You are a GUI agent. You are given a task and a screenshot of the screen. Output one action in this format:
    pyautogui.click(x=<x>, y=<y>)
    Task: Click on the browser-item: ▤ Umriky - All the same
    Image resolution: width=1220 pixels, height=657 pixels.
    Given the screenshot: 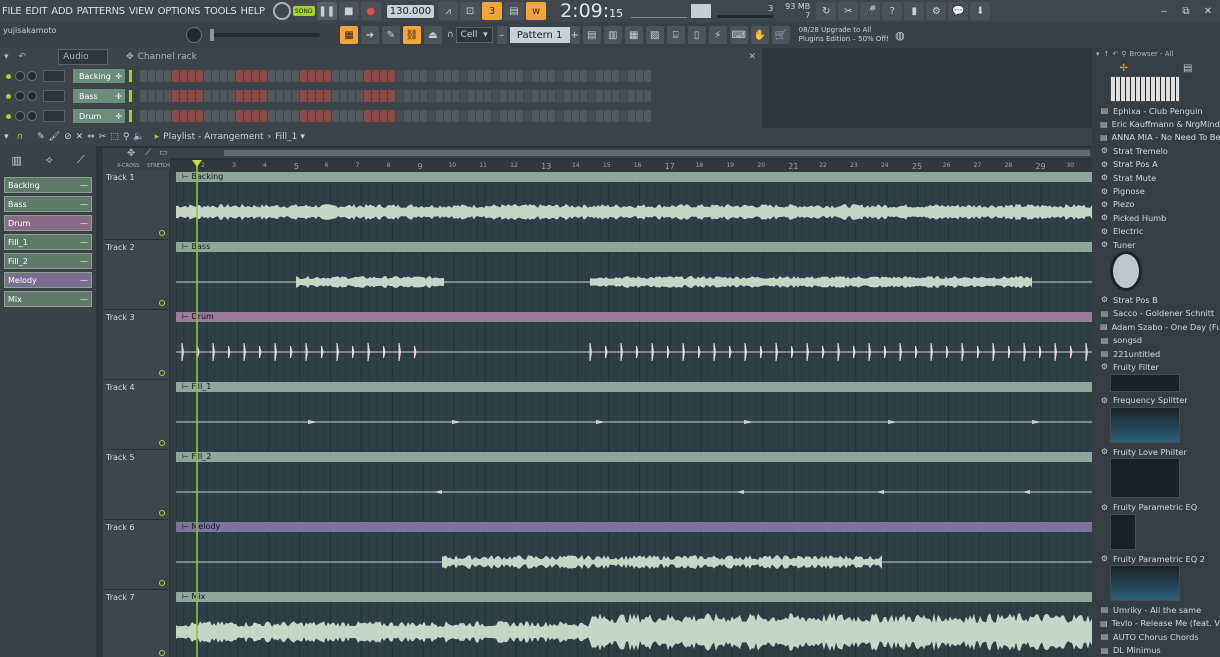 What is the action you would take?
    pyautogui.click(x=1156, y=609)
    